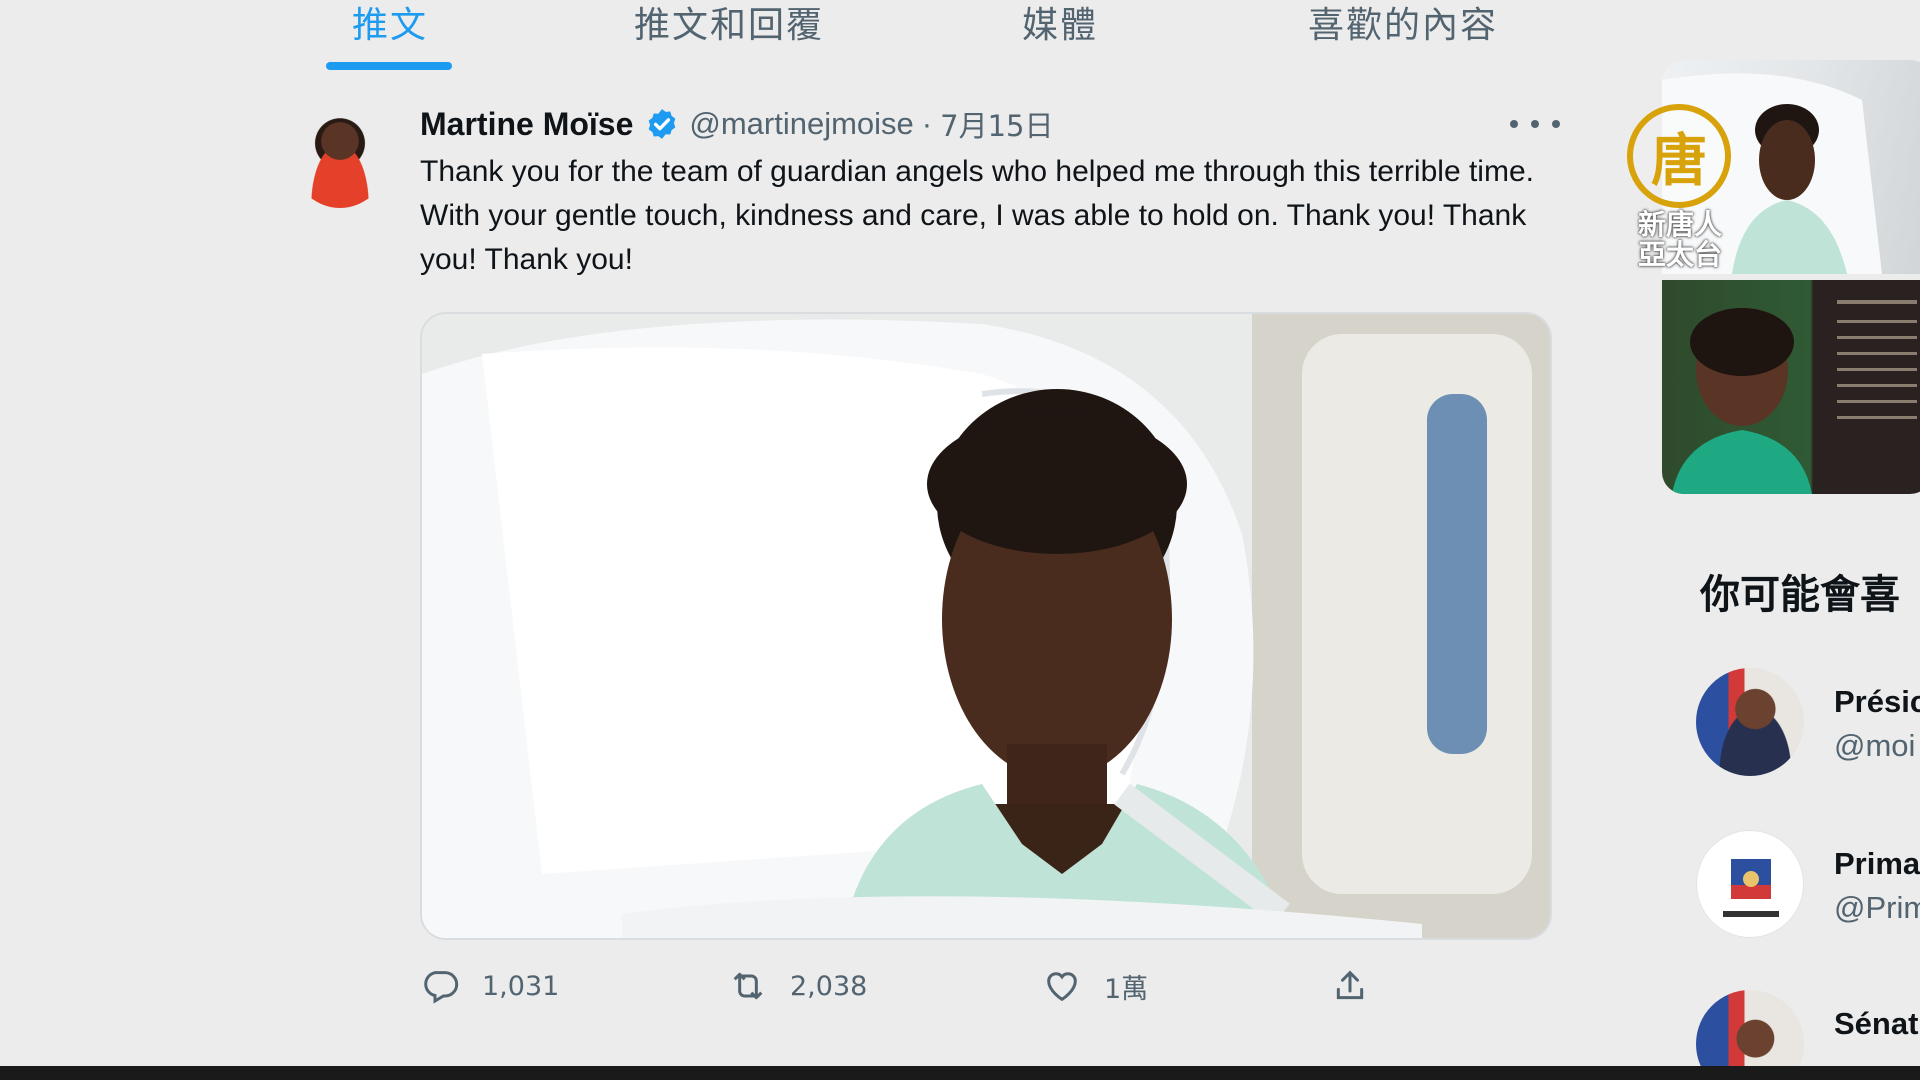  What do you see at coordinates (1875, 745) in the screenshot?
I see `suggested-handle: @moi` at bounding box center [1875, 745].